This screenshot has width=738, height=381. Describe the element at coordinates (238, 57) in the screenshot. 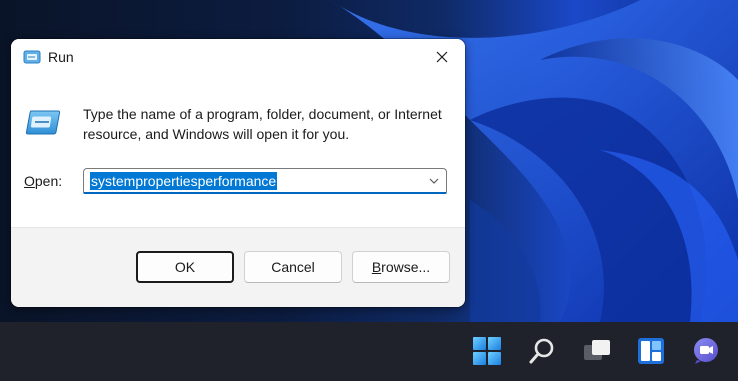

I see `title-bar: Run` at that location.